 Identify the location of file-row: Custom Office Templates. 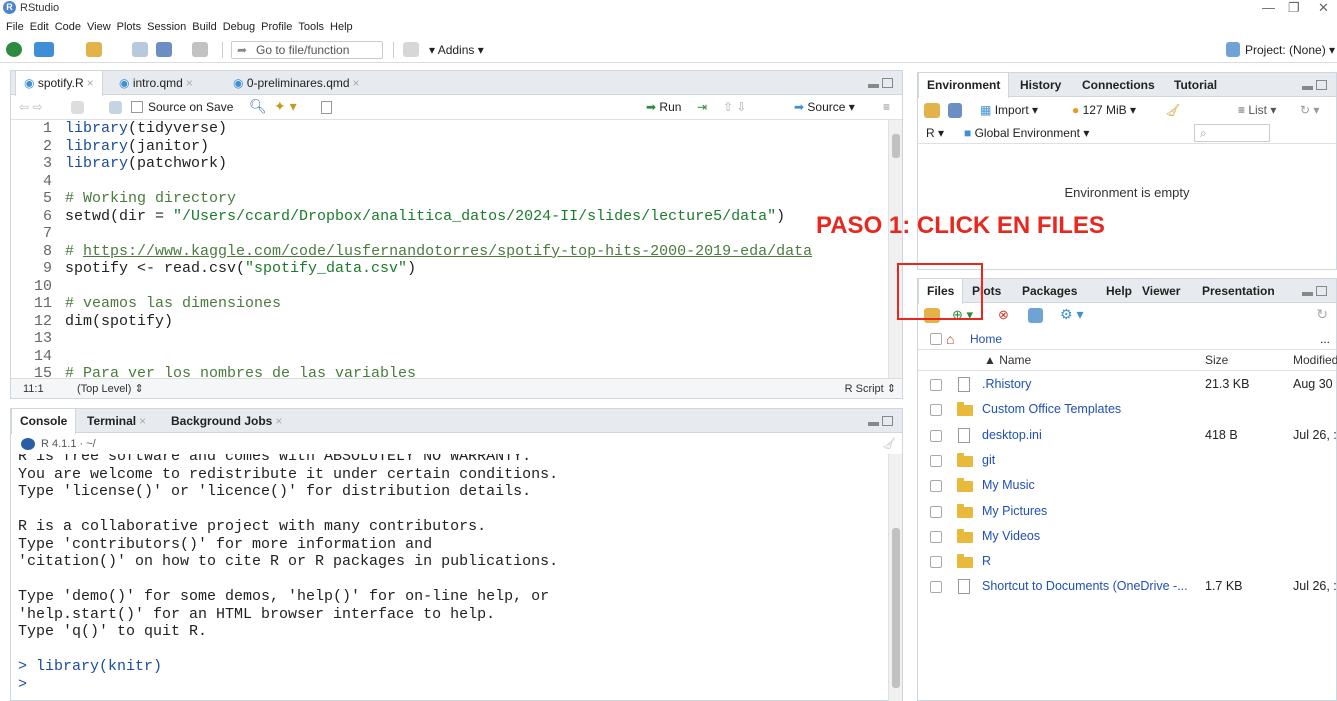
(1127, 409).